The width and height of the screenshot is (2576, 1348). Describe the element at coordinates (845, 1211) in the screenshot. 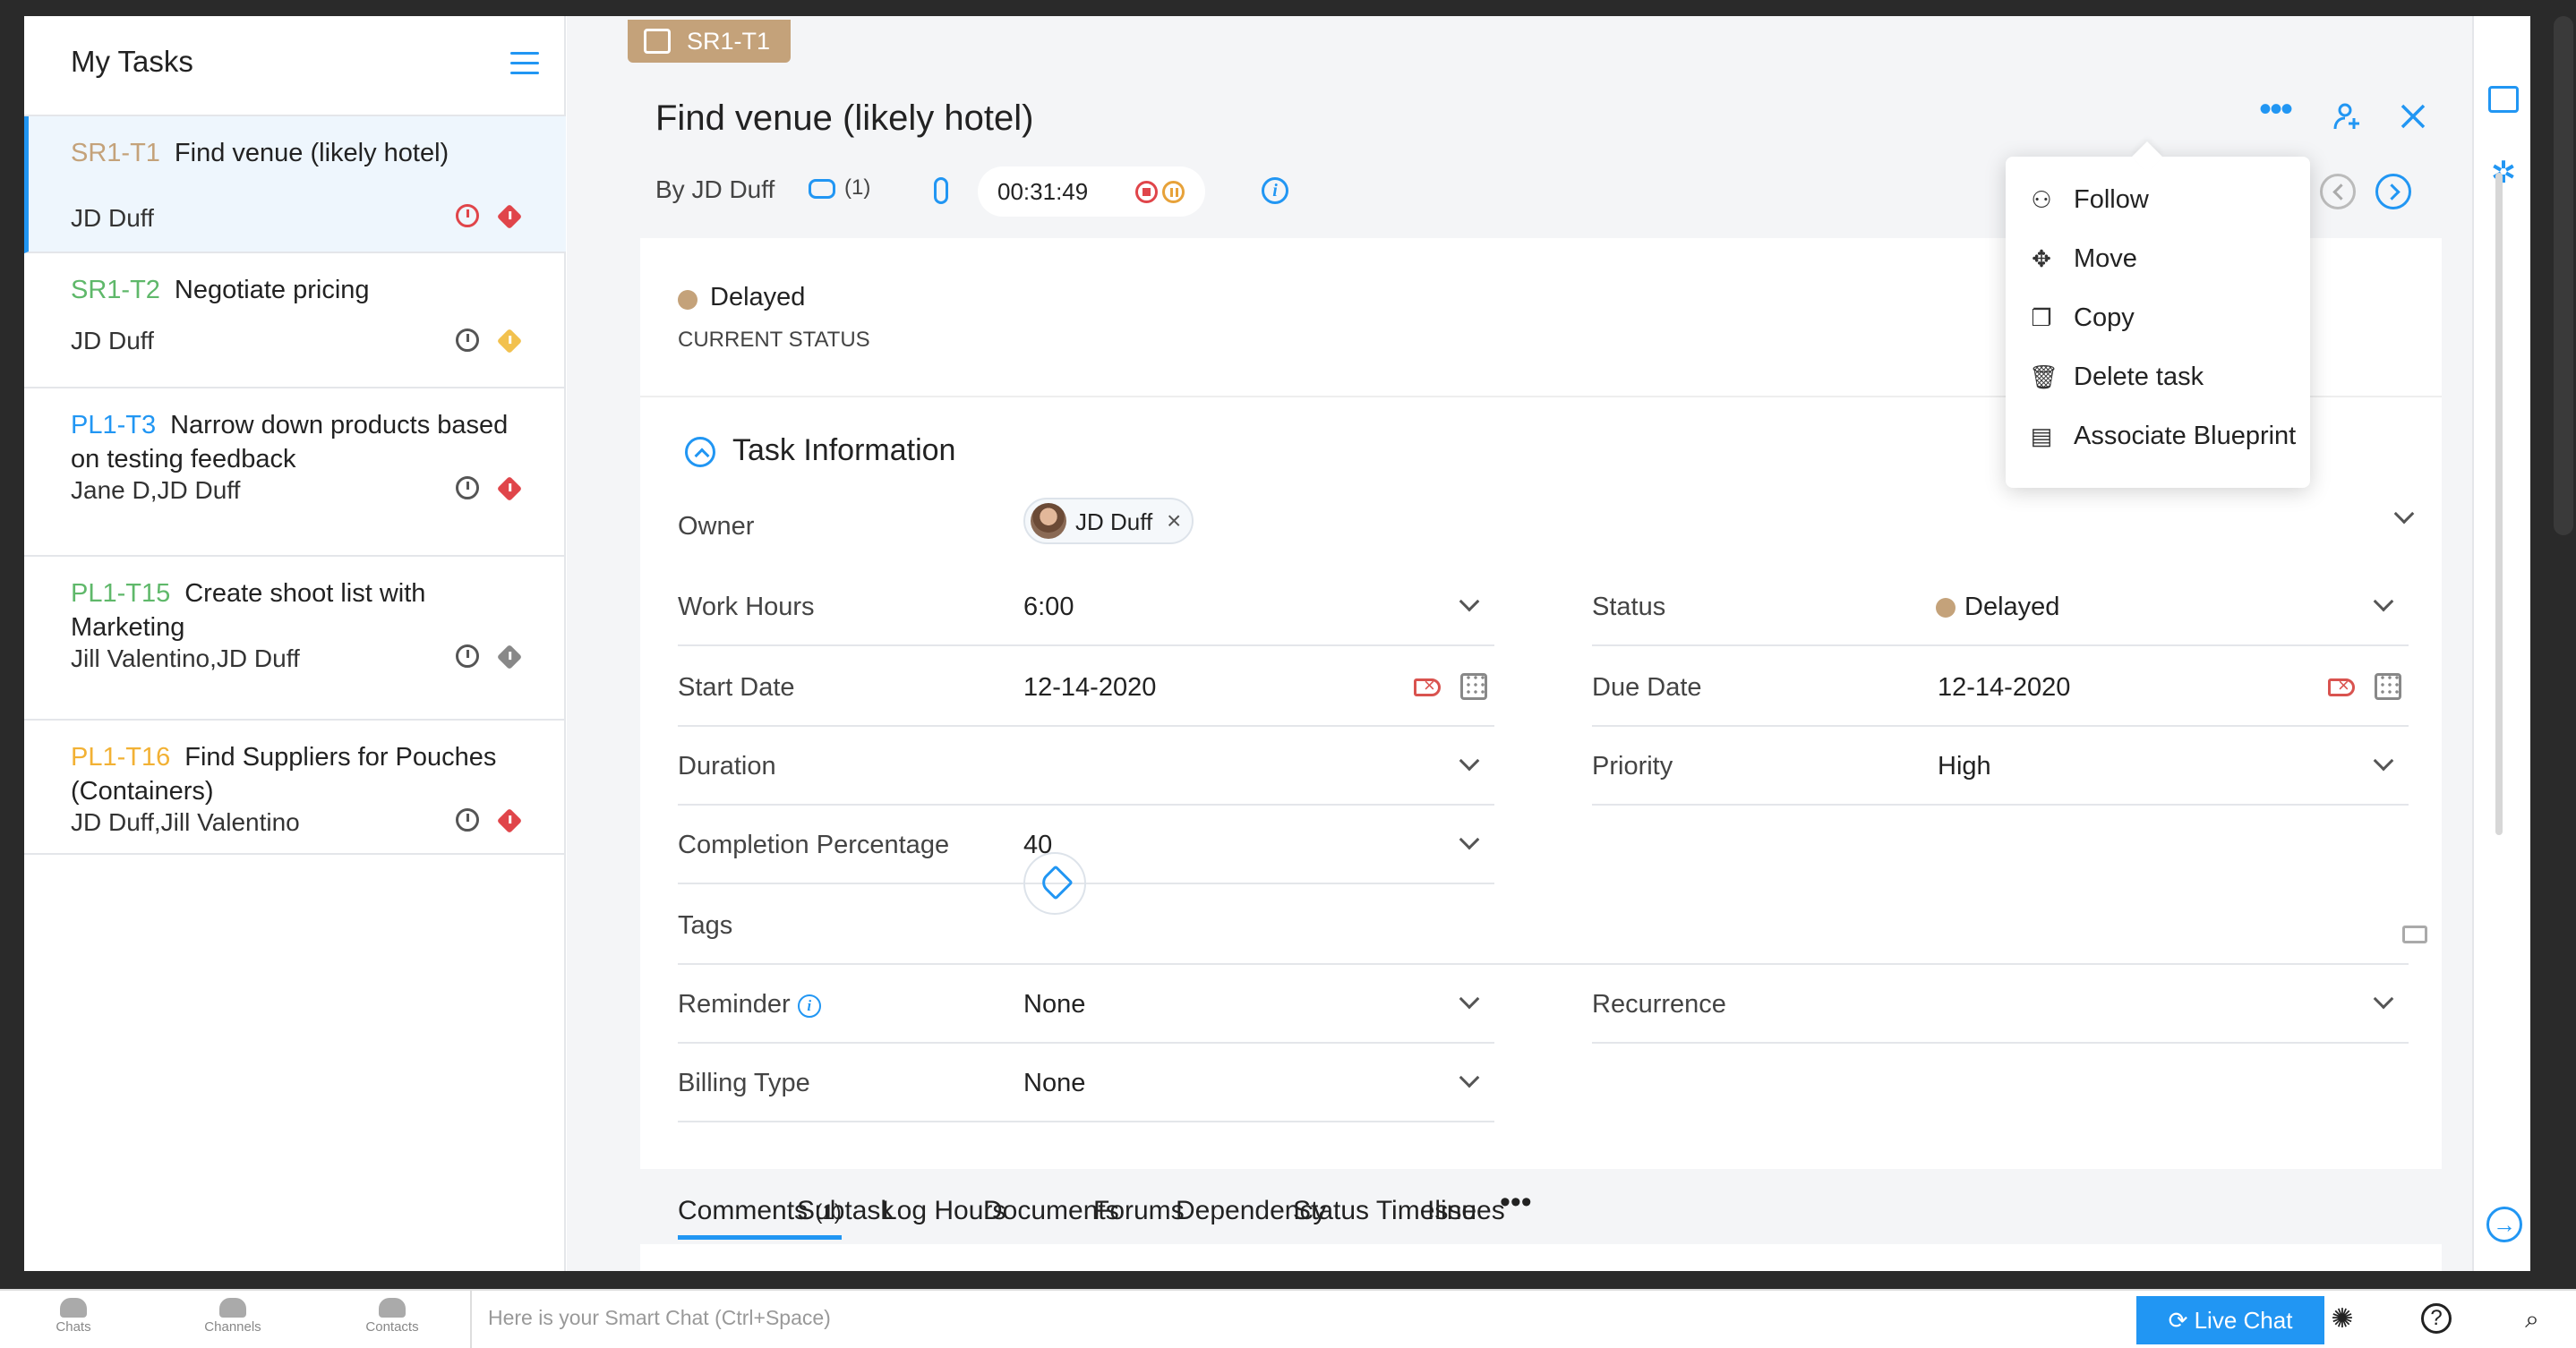

I see `tab-subtask: Subtask` at that location.